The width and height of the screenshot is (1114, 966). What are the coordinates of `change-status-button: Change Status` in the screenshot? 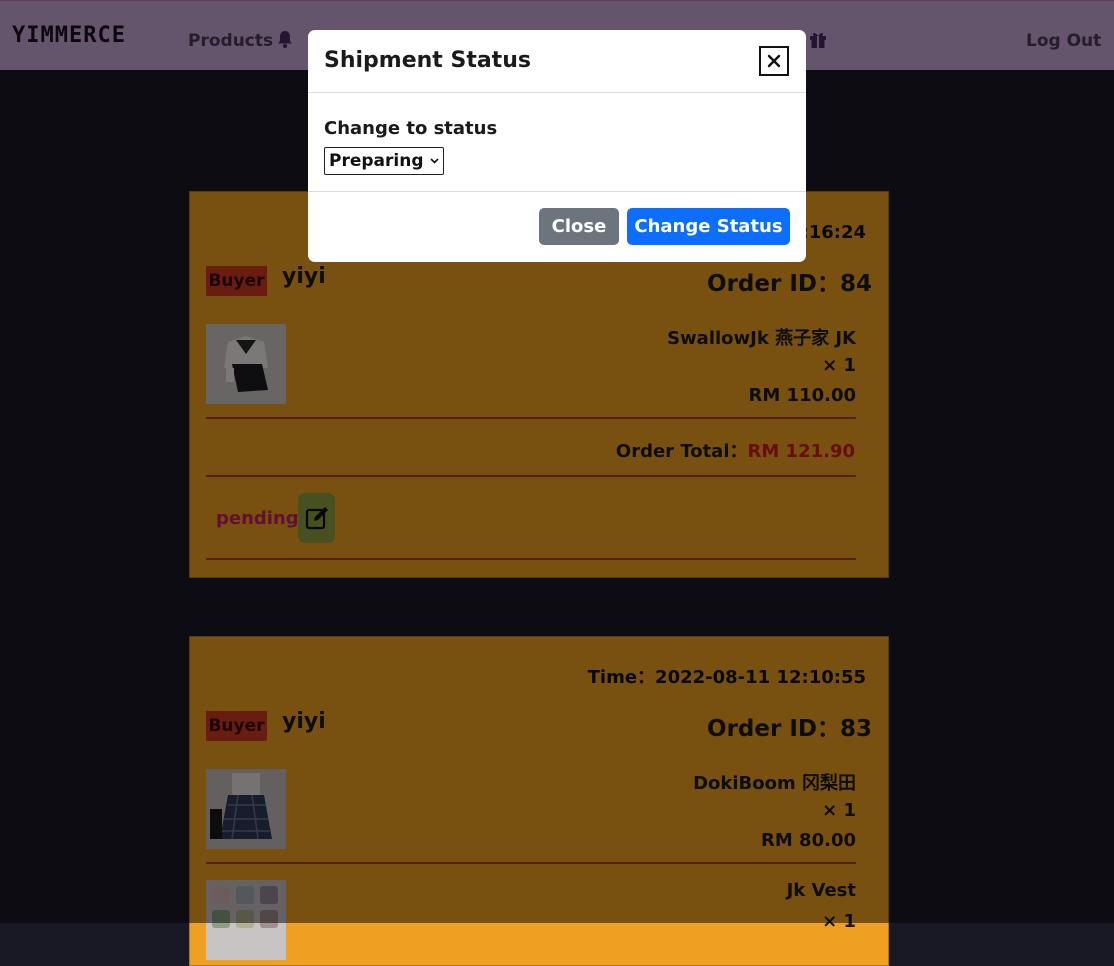 It's located at (708, 226).